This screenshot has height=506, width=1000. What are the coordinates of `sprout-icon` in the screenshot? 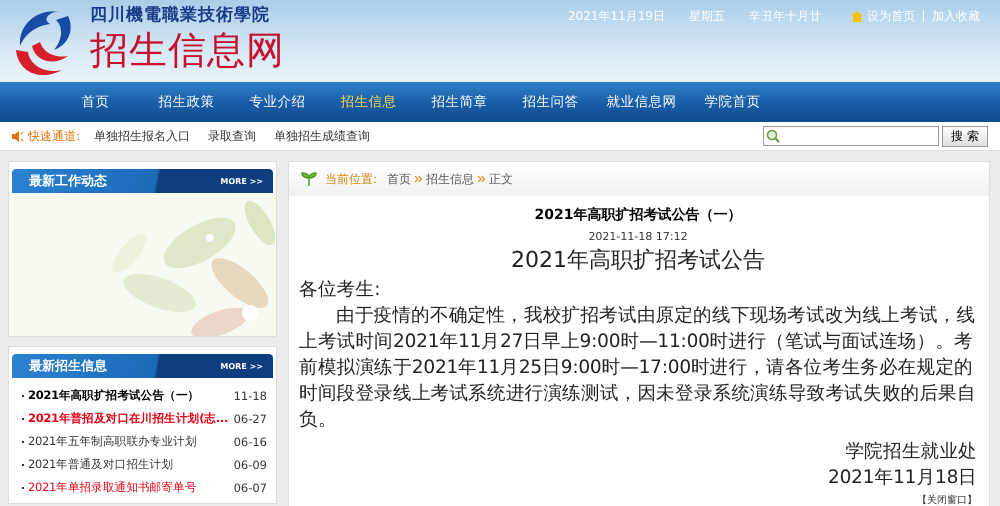 It's located at (309, 179).